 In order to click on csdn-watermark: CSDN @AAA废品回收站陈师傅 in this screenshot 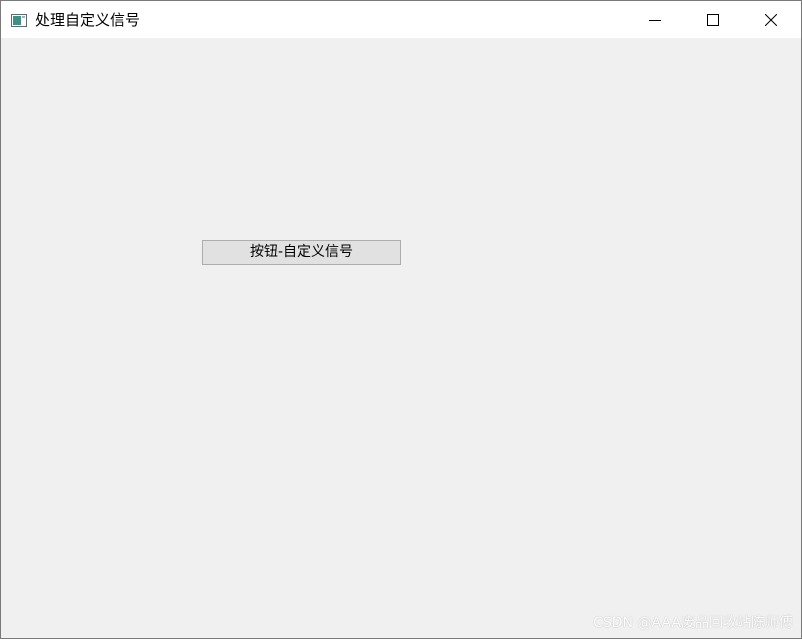, I will do `click(693, 623)`.